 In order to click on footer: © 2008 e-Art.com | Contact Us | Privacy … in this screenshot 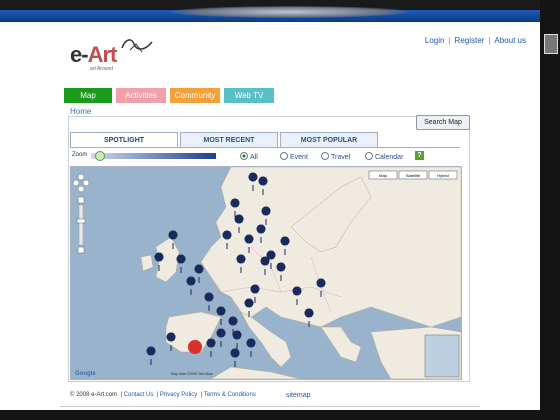, I will do `click(163, 395)`.